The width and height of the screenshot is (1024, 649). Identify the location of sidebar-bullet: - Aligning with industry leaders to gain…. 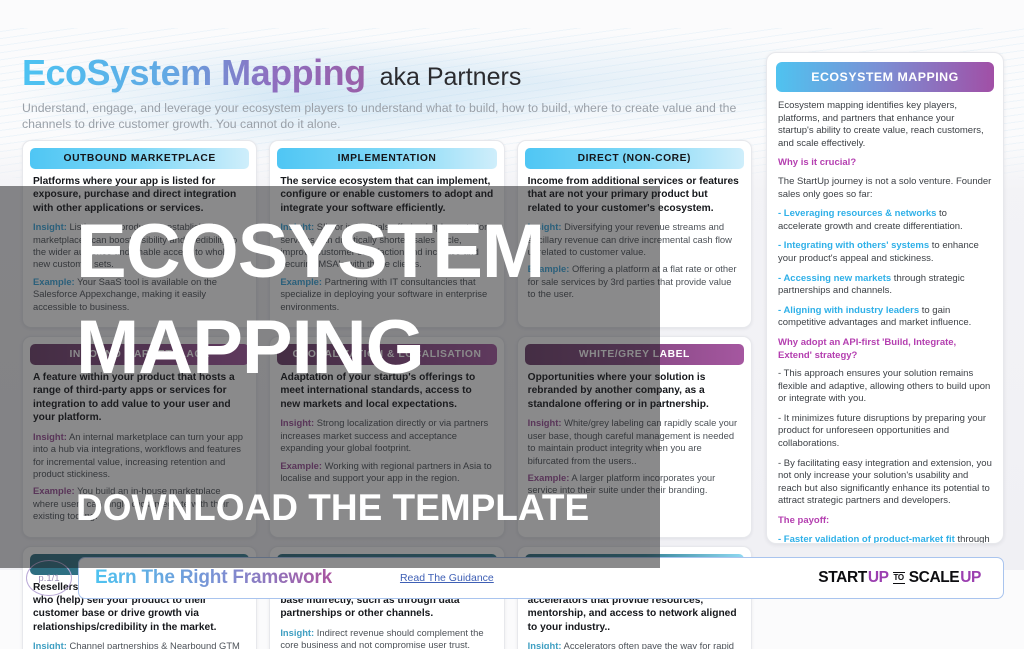
(885, 317).